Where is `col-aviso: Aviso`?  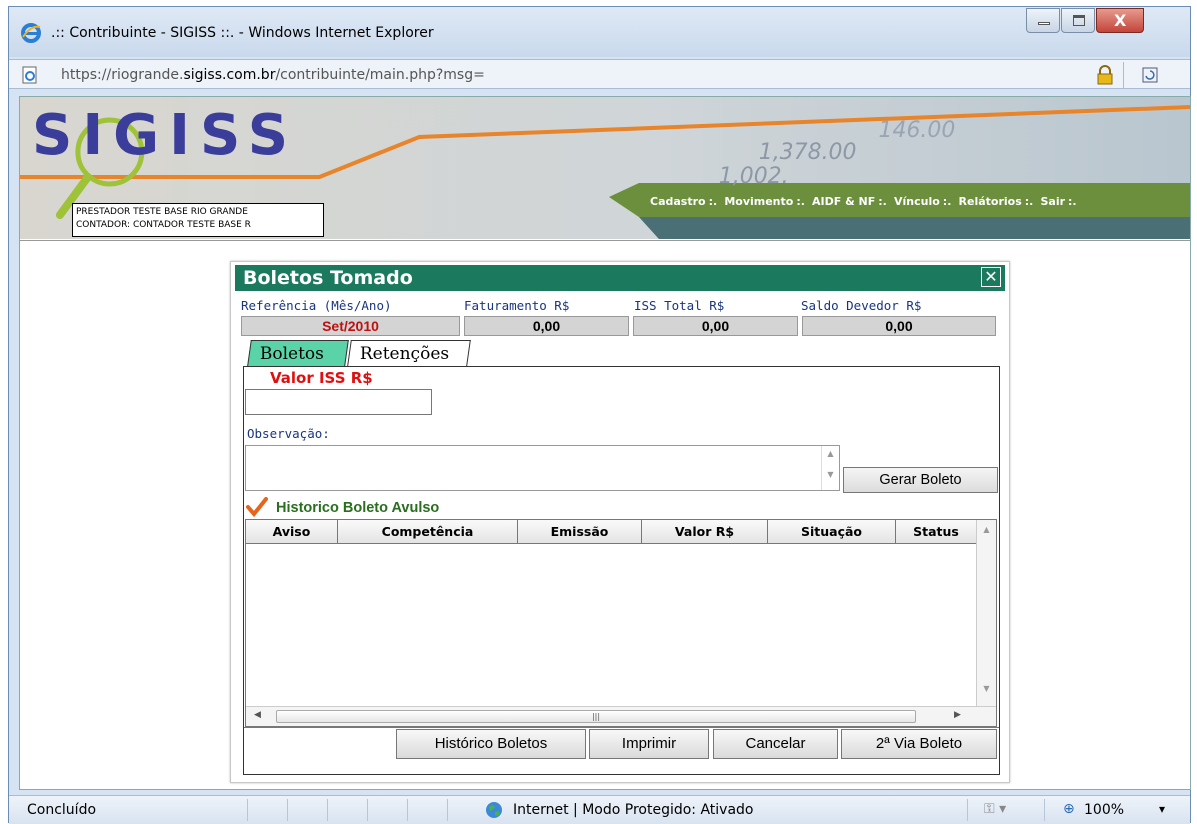
col-aviso: Aviso is located at coordinates (292, 531).